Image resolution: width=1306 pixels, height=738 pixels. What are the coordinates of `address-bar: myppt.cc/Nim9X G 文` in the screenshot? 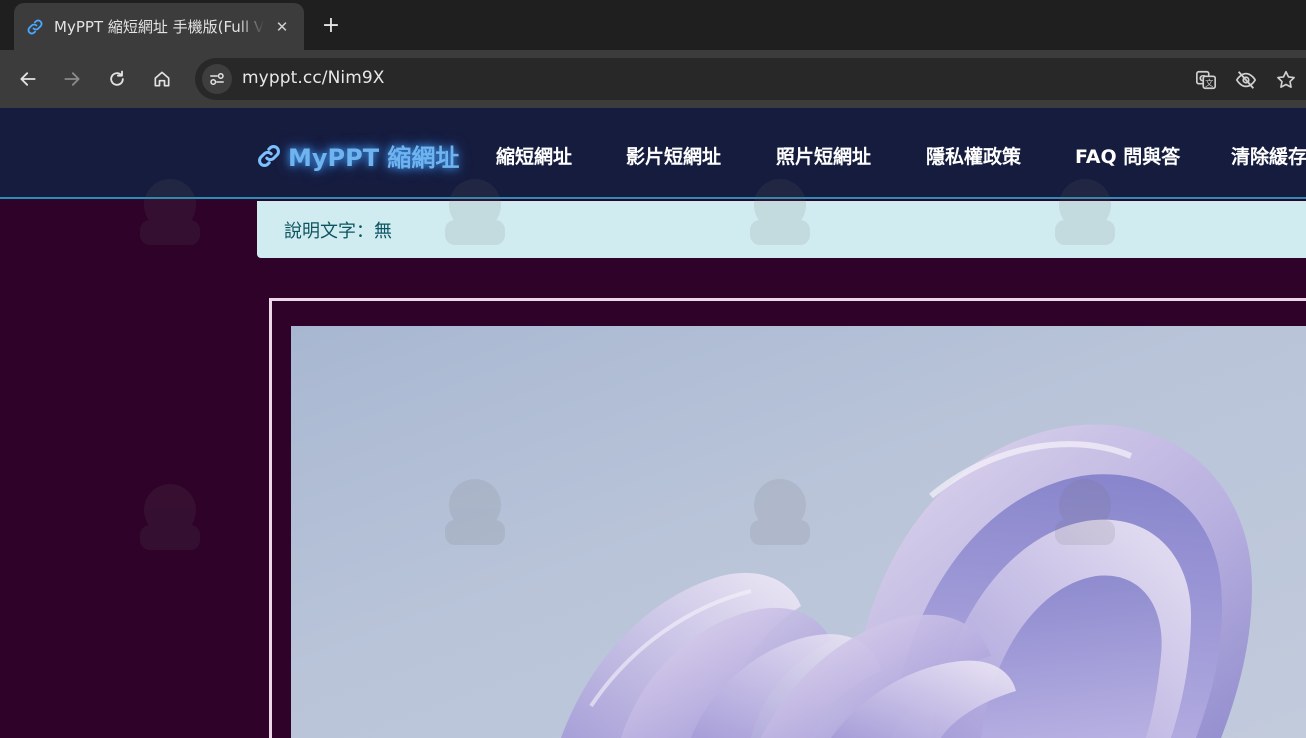 It's located at (750, 79).